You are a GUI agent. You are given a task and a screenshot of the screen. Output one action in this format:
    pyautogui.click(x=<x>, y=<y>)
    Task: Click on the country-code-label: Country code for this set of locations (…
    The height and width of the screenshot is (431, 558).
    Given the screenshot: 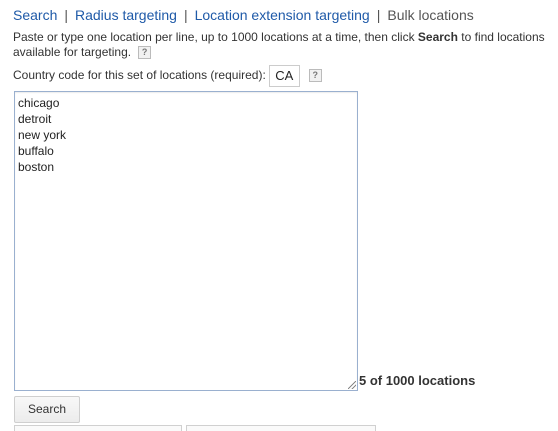 What is the action you would take?
    pyautogui.click(x=139, y=75)
    